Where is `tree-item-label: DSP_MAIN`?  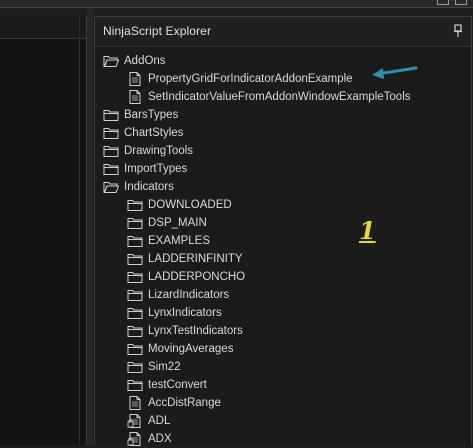
tree-item-label: DSP_MAIN is located at coordinates (177, 223).